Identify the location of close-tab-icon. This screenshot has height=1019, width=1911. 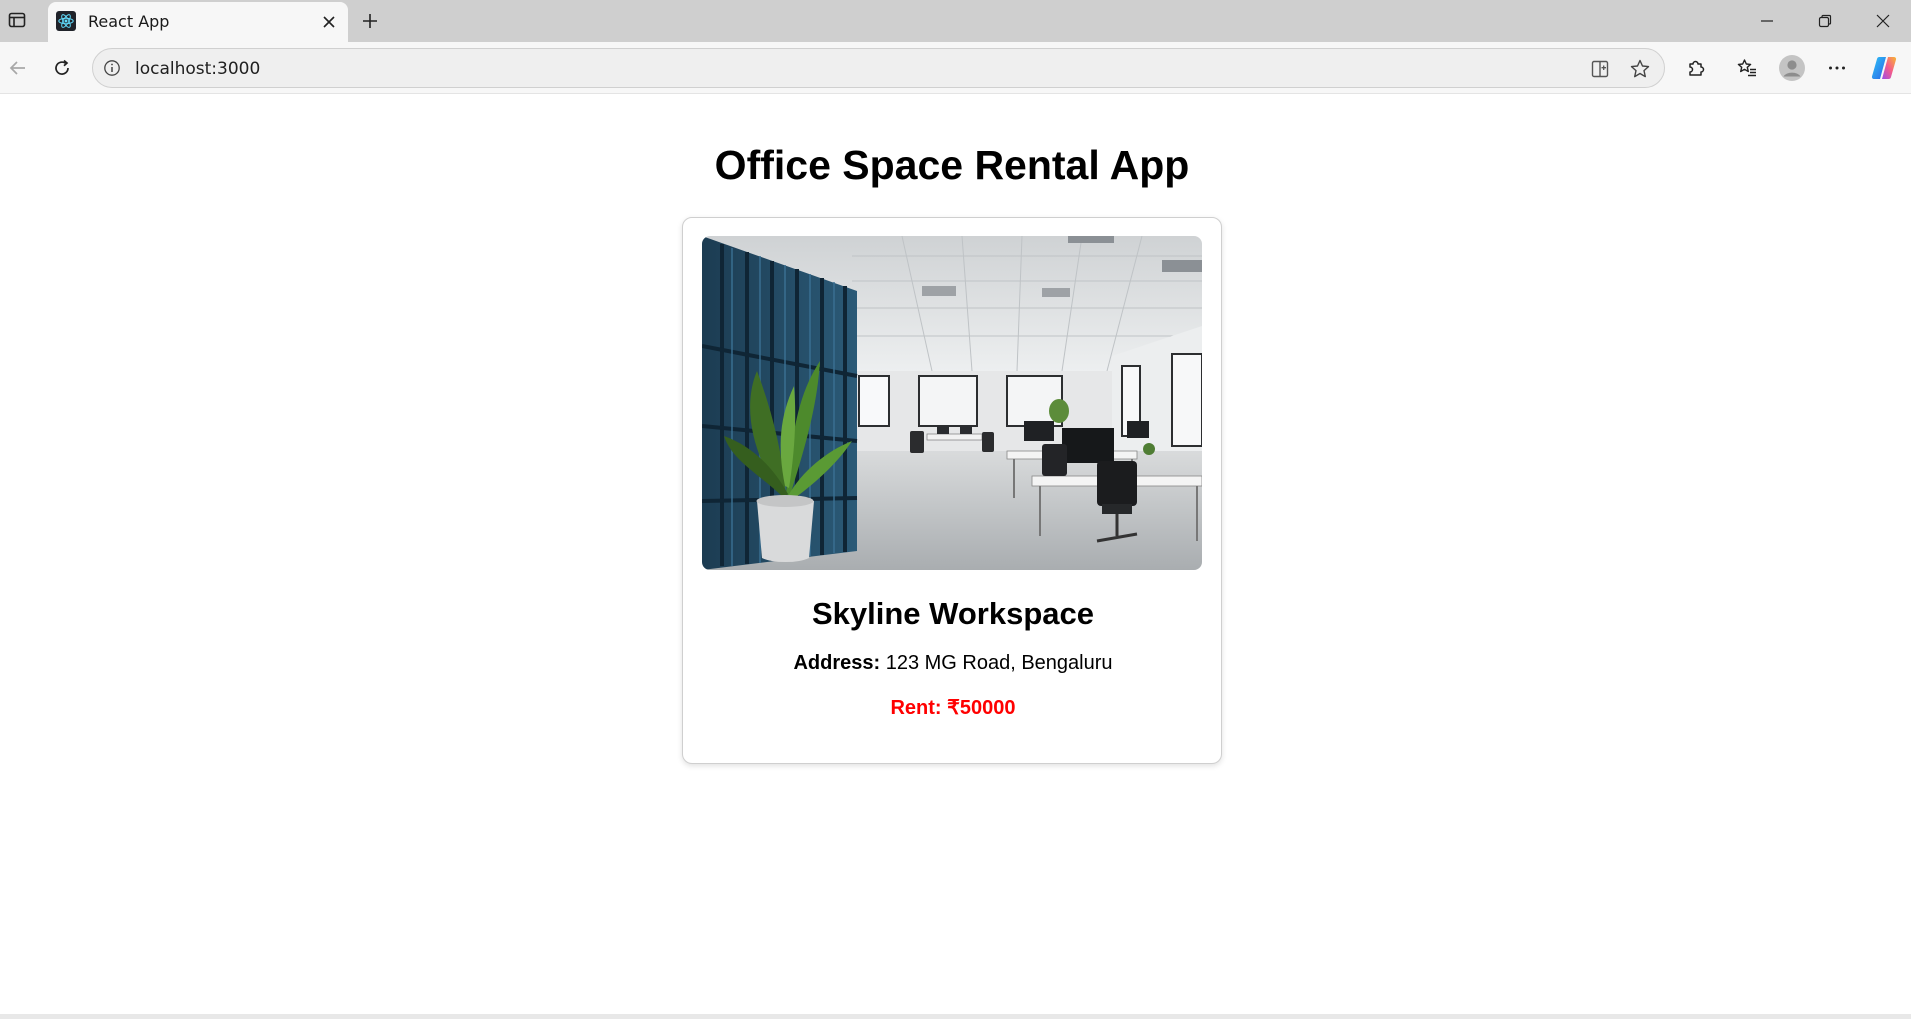
(329, 22).